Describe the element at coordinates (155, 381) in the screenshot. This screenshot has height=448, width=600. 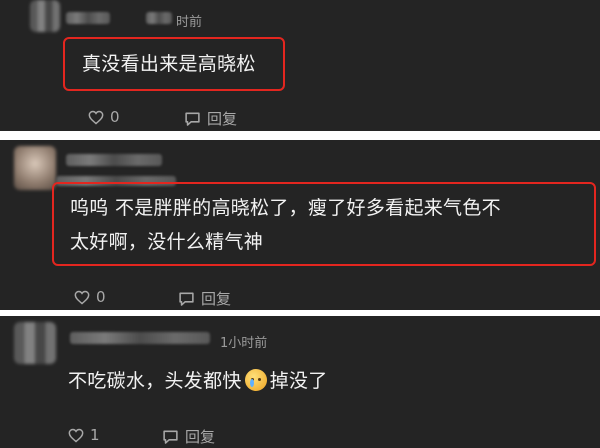
I see `comment-text-before: 不吃碳水，头发都快` at that location.